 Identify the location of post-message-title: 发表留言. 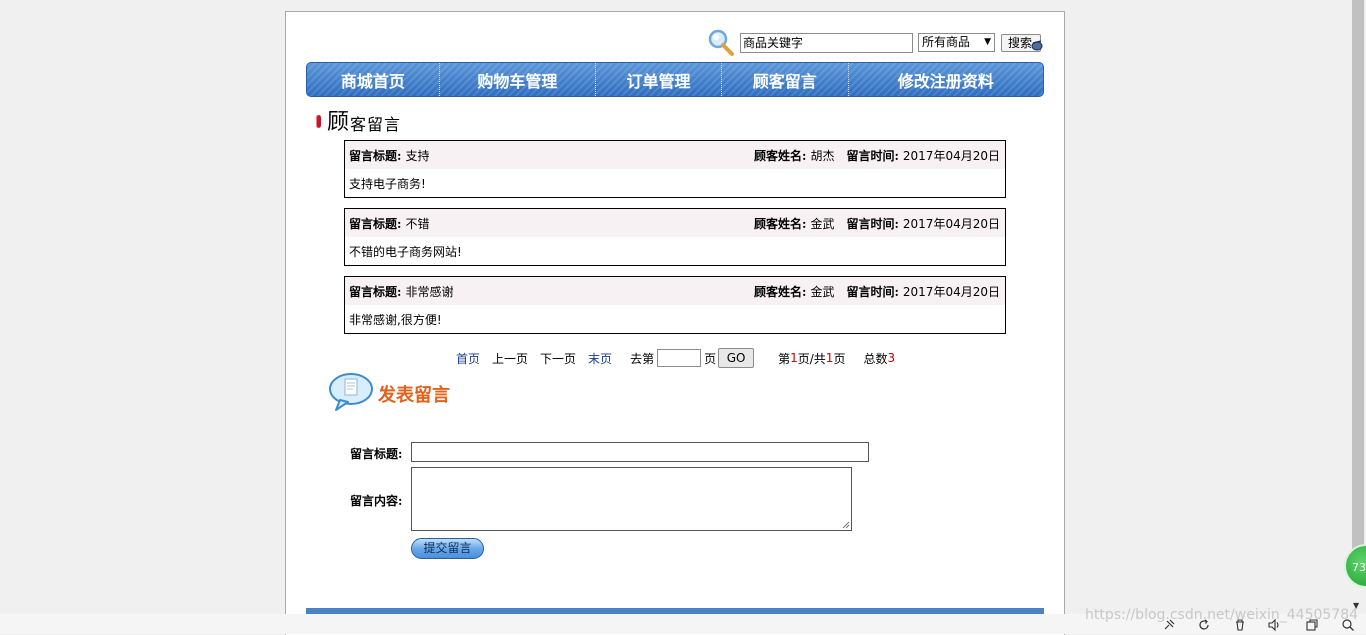
(414, 395).